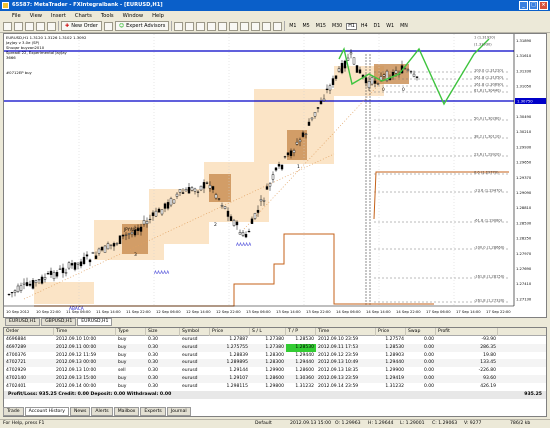  What do you see at coordinates (223, 26) in the screenshot?
I see `zoom-out-icon` at bounding box center [223, 26].